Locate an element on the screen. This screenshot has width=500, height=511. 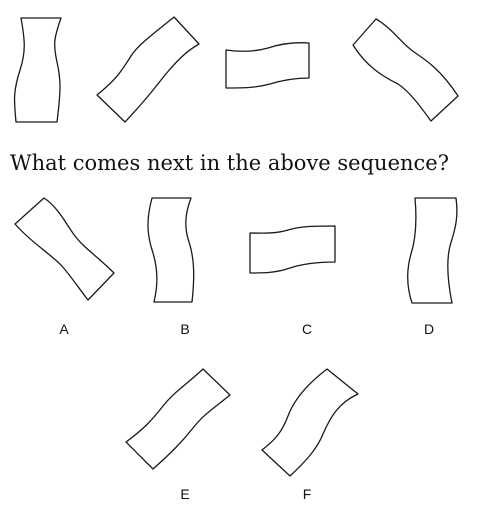
option-a-label: A is located at coordinates (64, 329).